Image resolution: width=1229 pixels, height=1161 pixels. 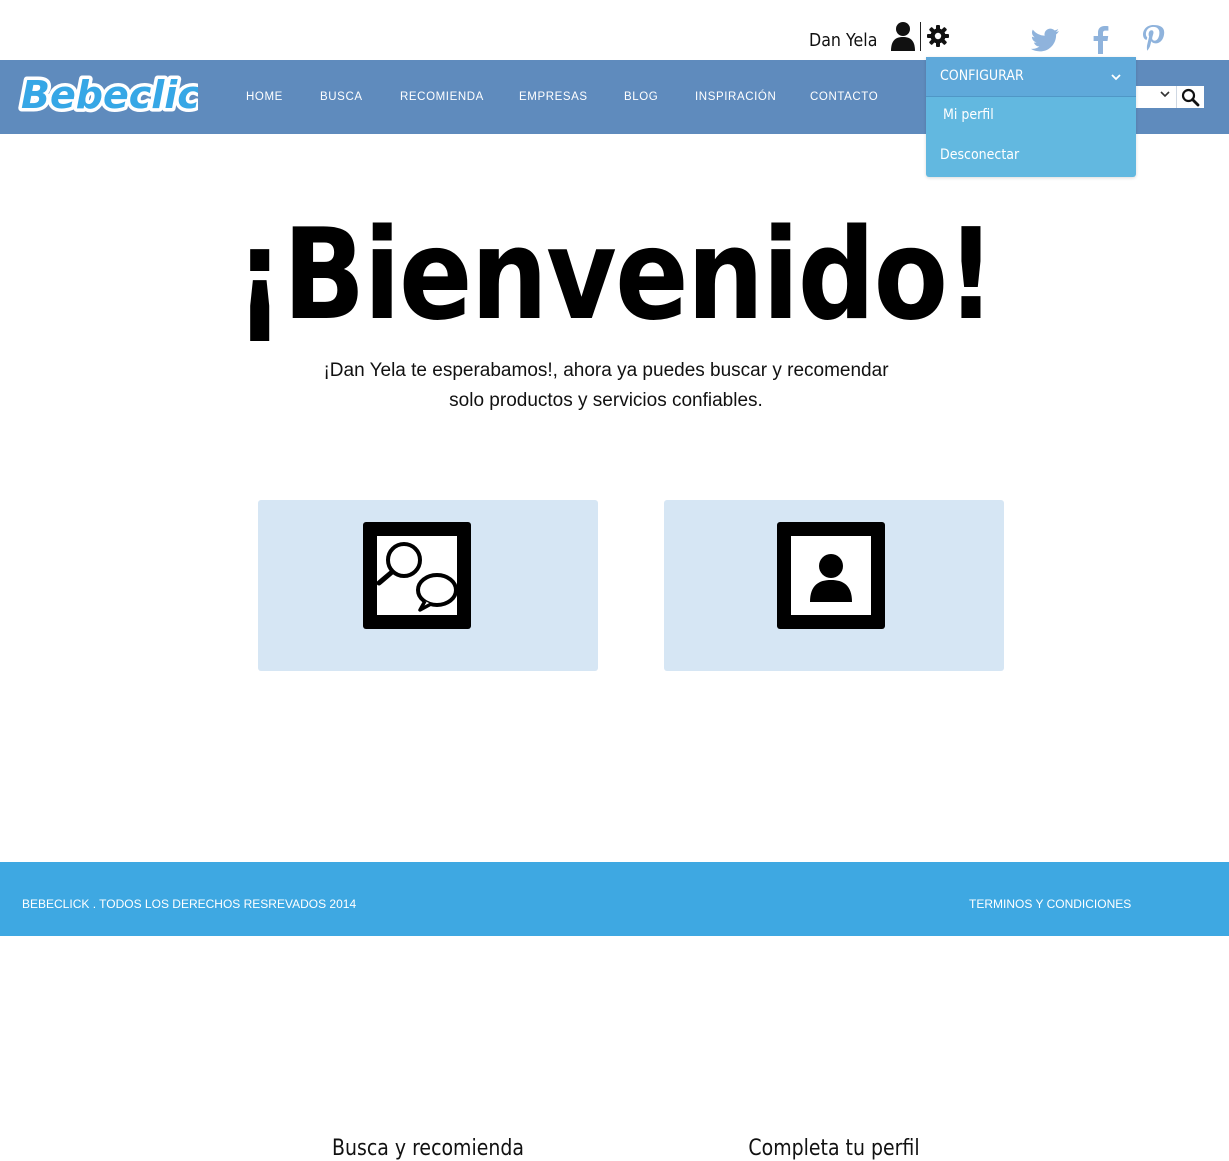 I want to click on nav-empresas: EMPRESAS, so click(x=553, y=97).